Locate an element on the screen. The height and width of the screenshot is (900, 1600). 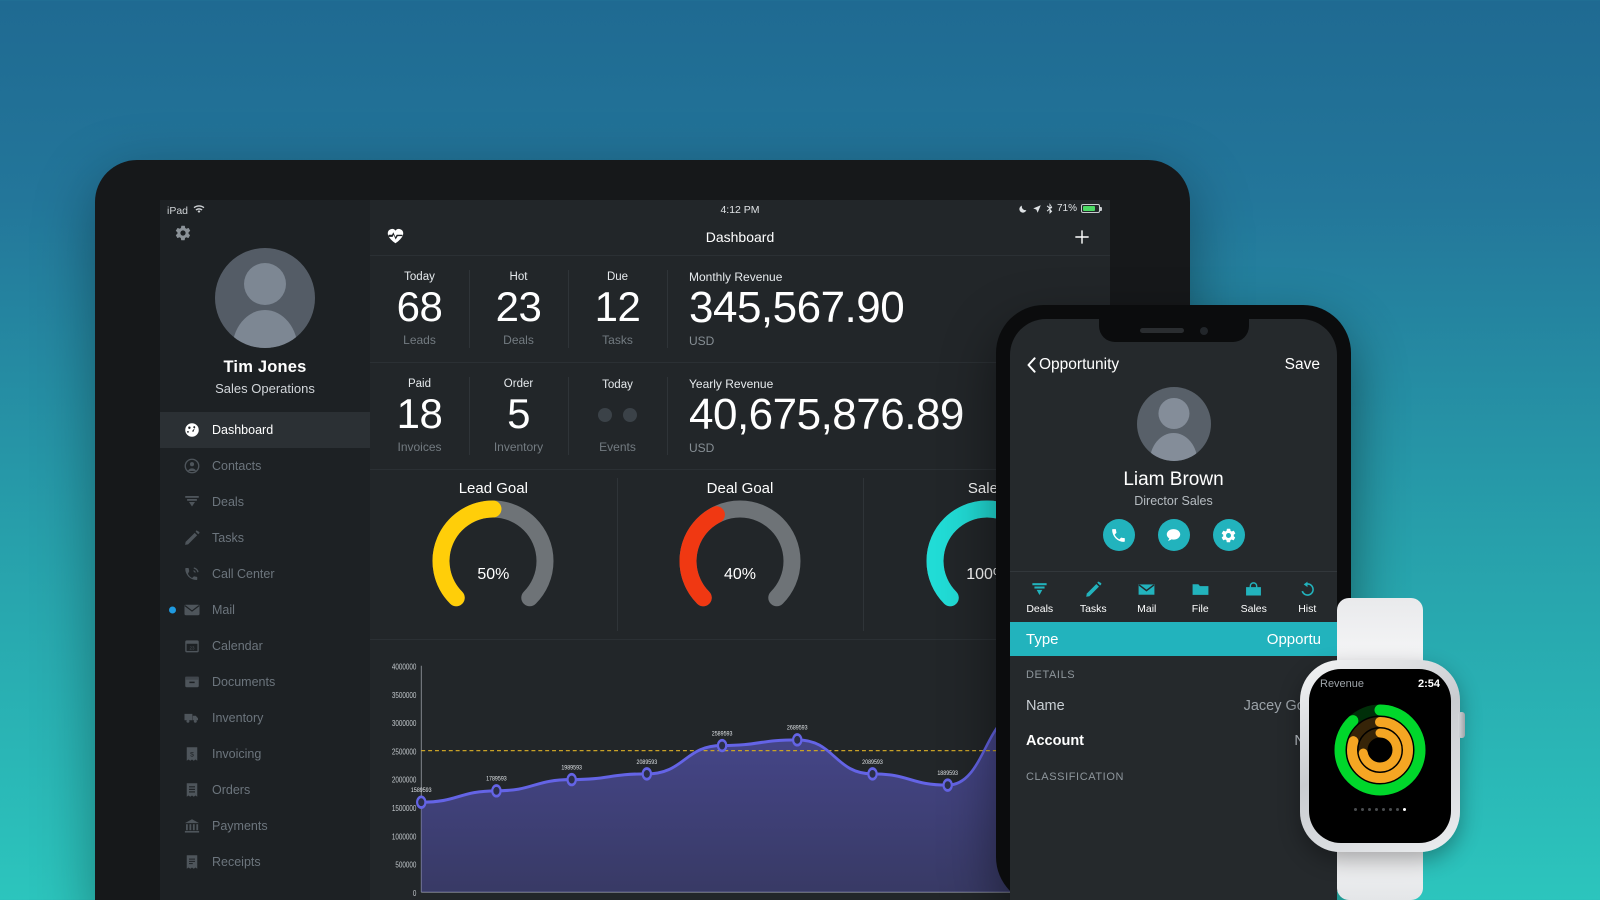
order-list-icon is located at coordinates (192, 790).